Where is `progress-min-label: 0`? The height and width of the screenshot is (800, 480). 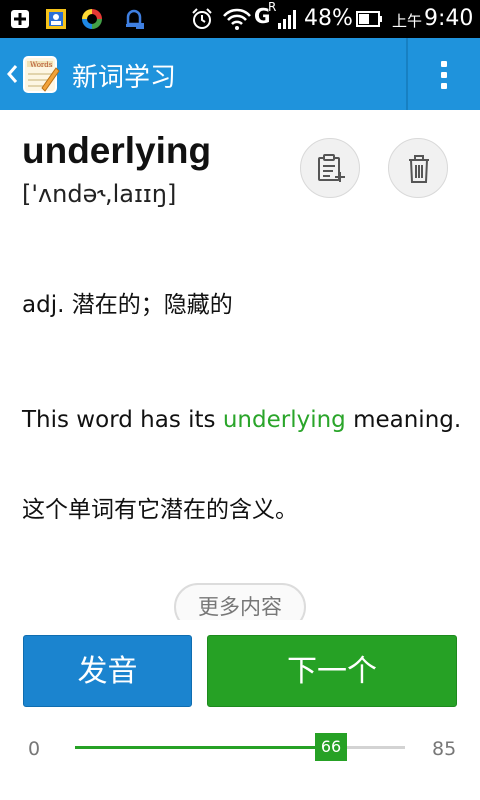 progress-min-label: 0 is located at coordinates (34, 749).